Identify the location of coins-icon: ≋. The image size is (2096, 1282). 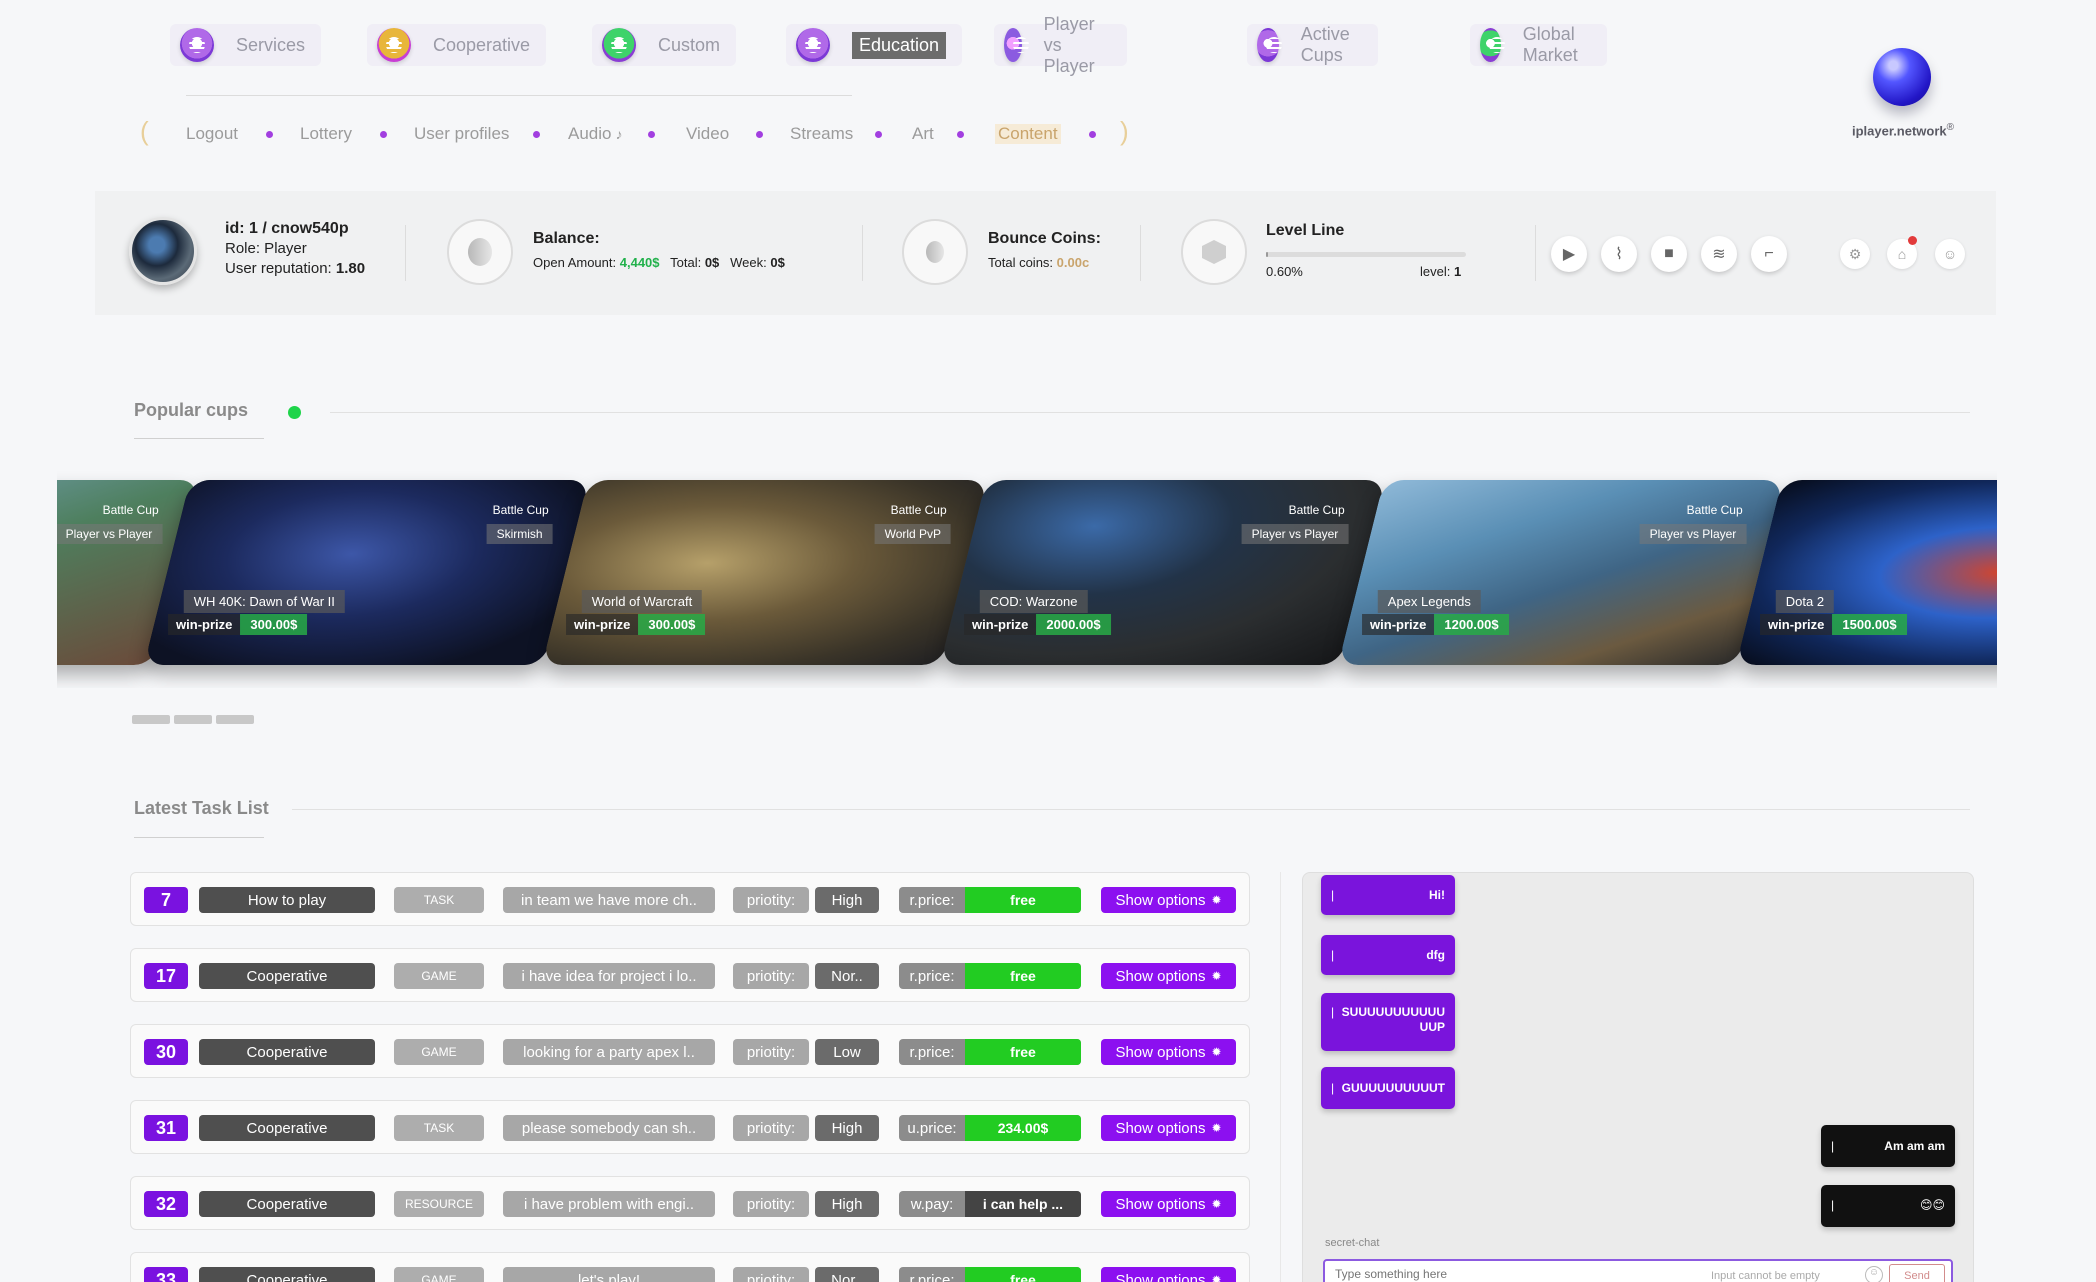
(1719, 254).